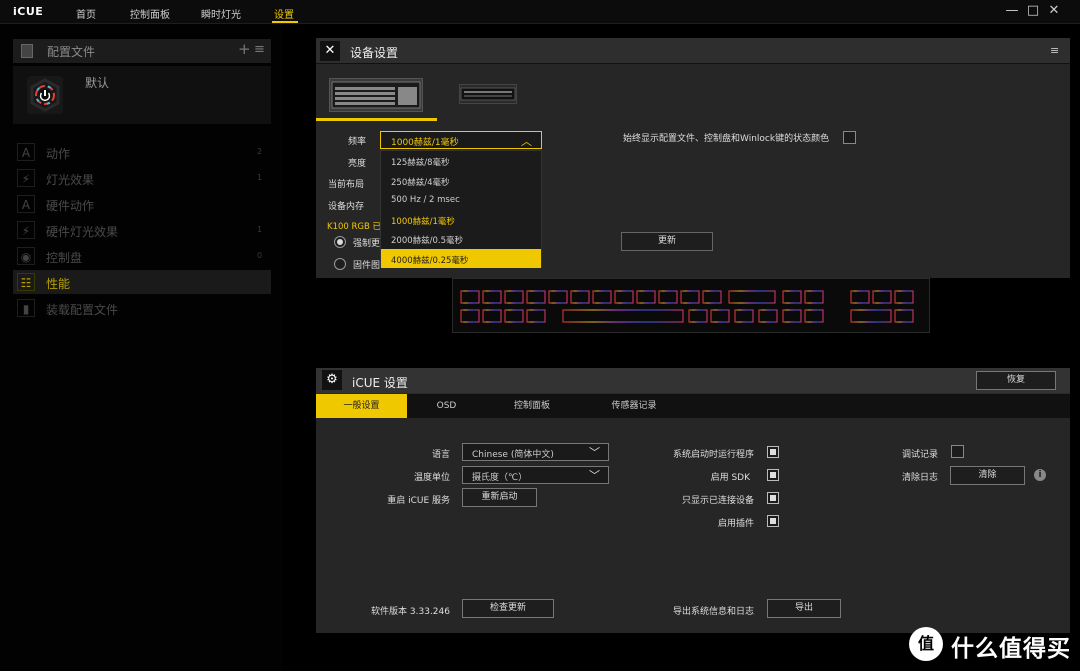 The image size is (1080, 671). I want to click on sidebar-item-label: 控制盘, so click(64, 258).